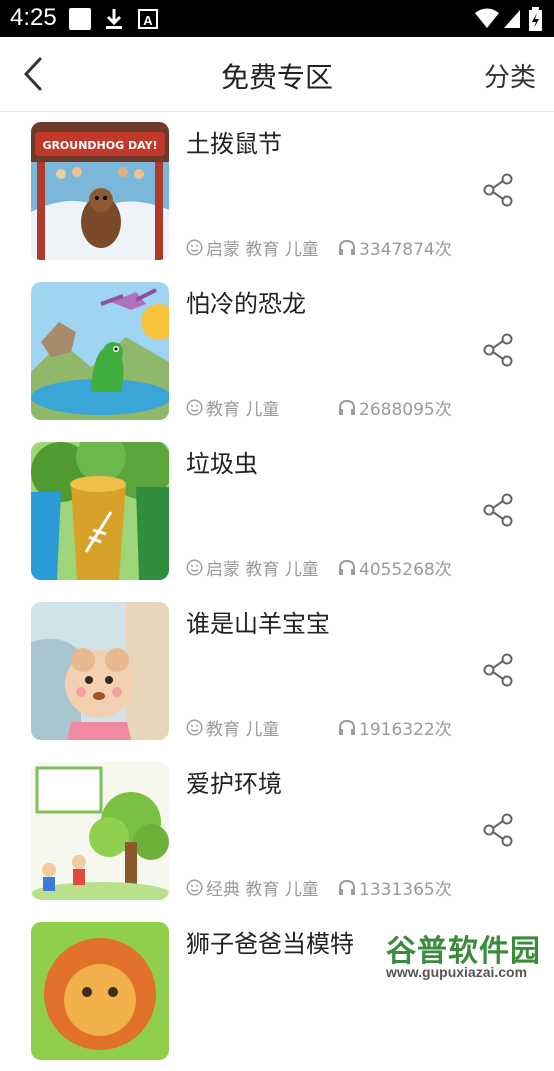 The image size is (554, 1071). What do you see at coordinates (270, 941) in the screenshot?
I see `item-title: 狮子爸爸当模特` at bounding box center [270, 941].